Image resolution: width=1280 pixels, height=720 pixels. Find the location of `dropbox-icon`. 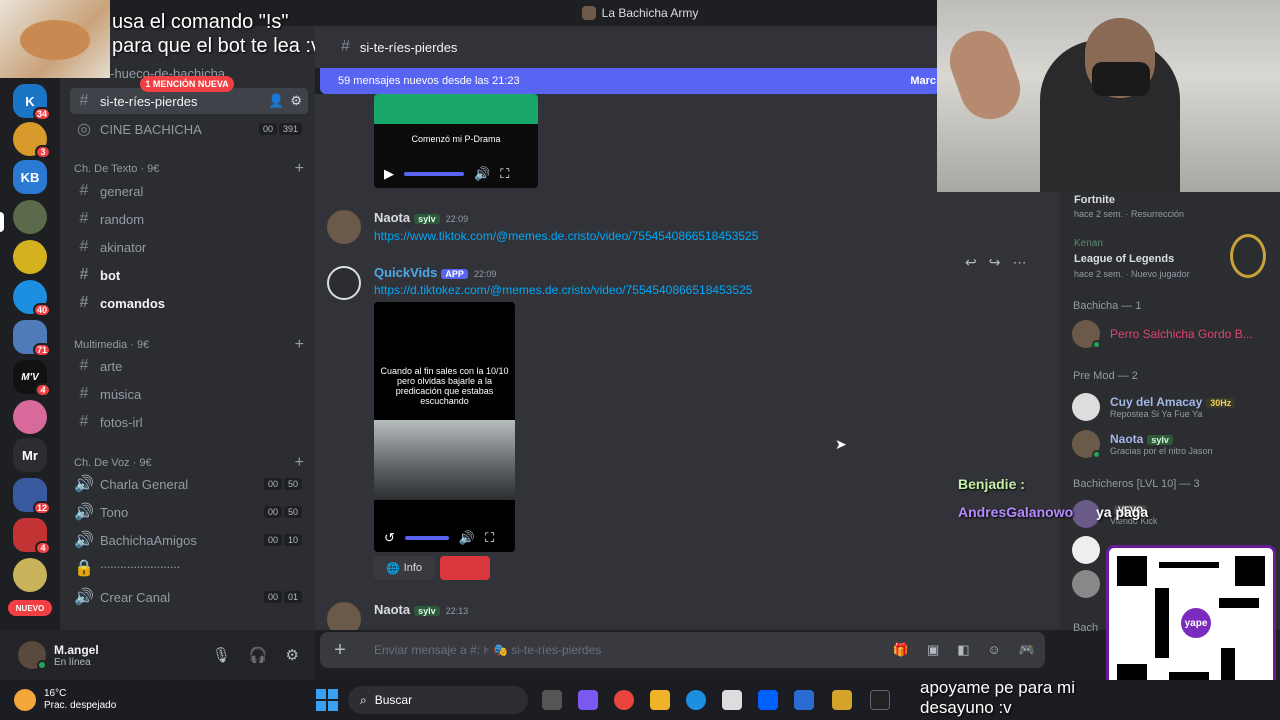

dropbox-icon is located at coordinates (768, 700).